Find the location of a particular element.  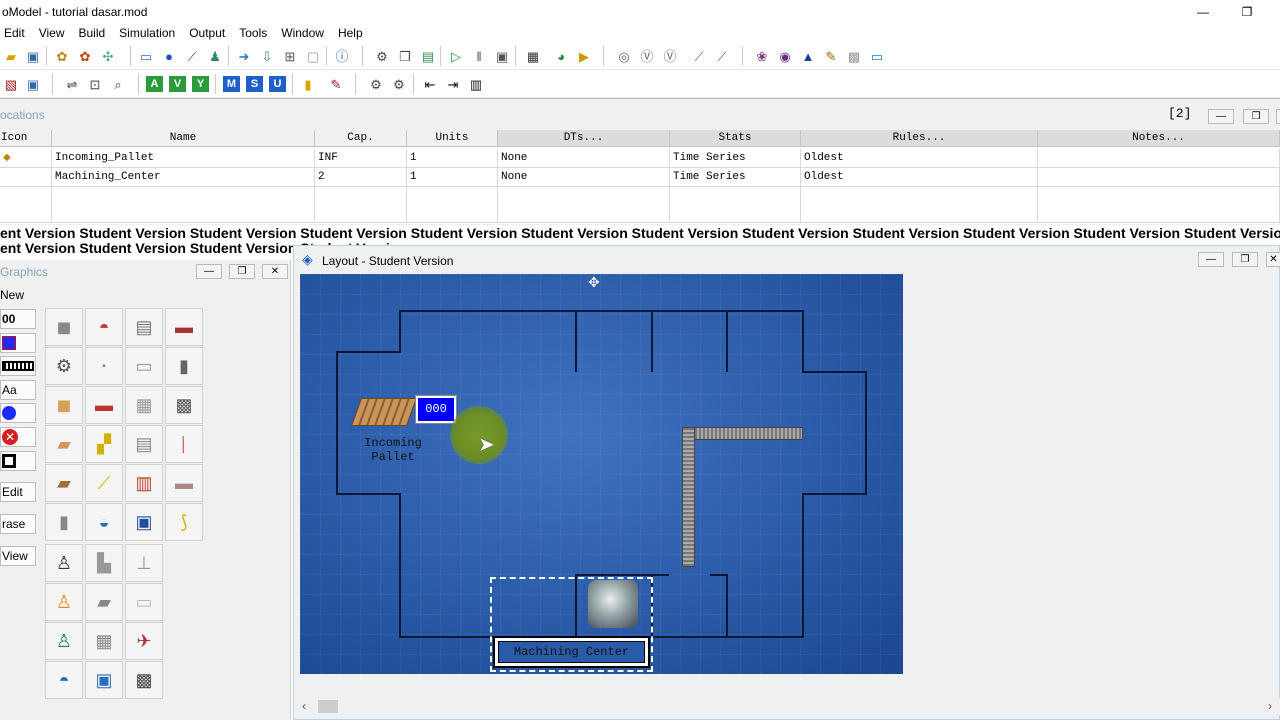

panel-close-button is located at coordinates (1278, 116).